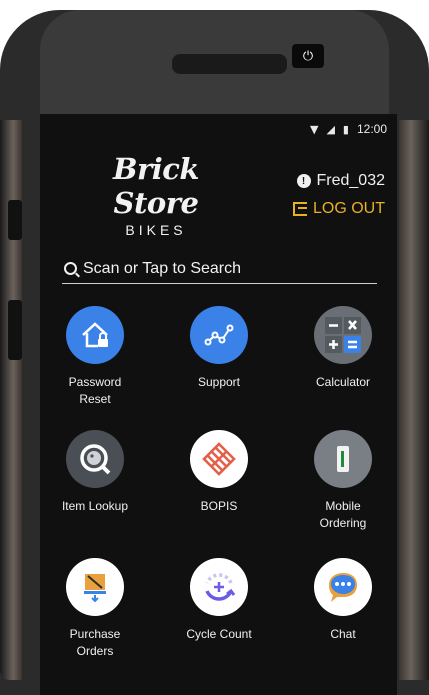 The image size is (429, 695). What do you see at coordinates (95, 335) in the screenshot?
I see `house-lock-icon` at bounding box center [95, 335].